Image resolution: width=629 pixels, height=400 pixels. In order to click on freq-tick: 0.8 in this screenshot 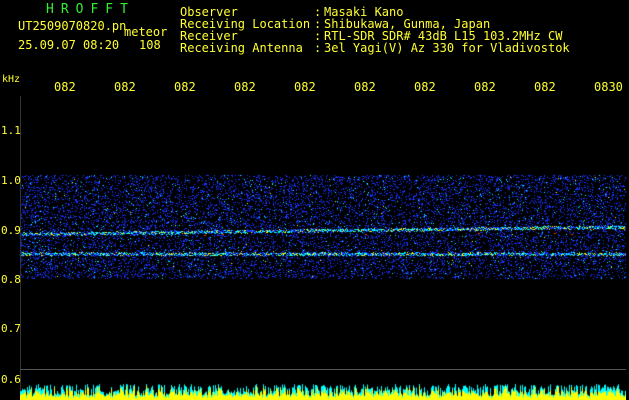, I will do `click(11, 279)`.